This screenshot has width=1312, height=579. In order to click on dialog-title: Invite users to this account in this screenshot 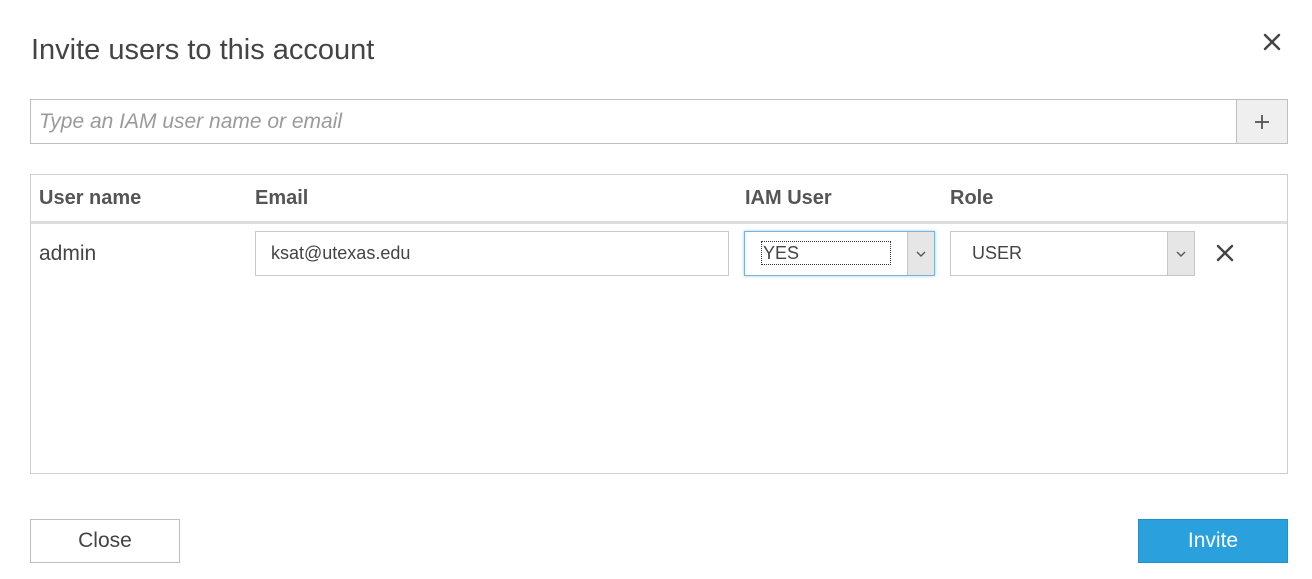, I will do `click(203, 50)`.